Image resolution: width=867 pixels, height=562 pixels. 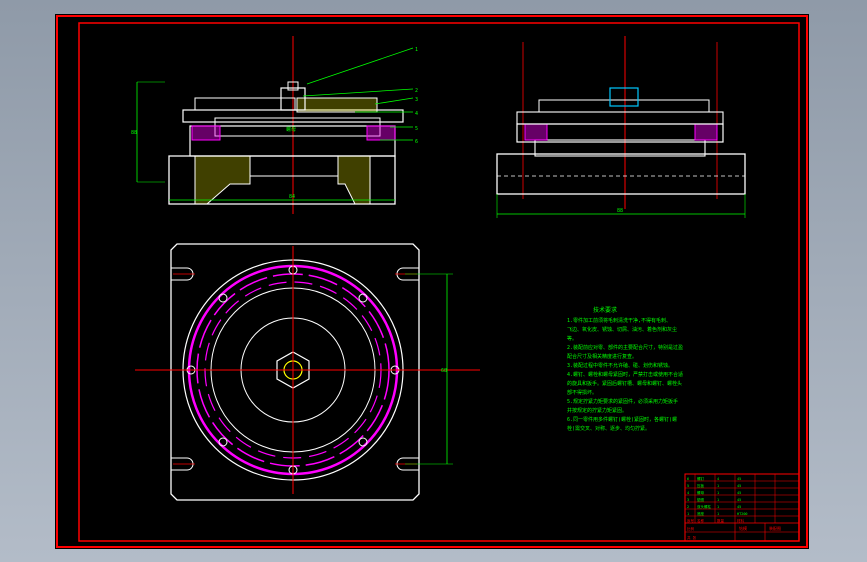 What do you see at coordinates (622, 419) in the screenshot?
I see `tech-req-line: 6.同一零件用多件螺钉(螺栓)紧固时，各螺钉(螺` at bounding box center [622, 419].